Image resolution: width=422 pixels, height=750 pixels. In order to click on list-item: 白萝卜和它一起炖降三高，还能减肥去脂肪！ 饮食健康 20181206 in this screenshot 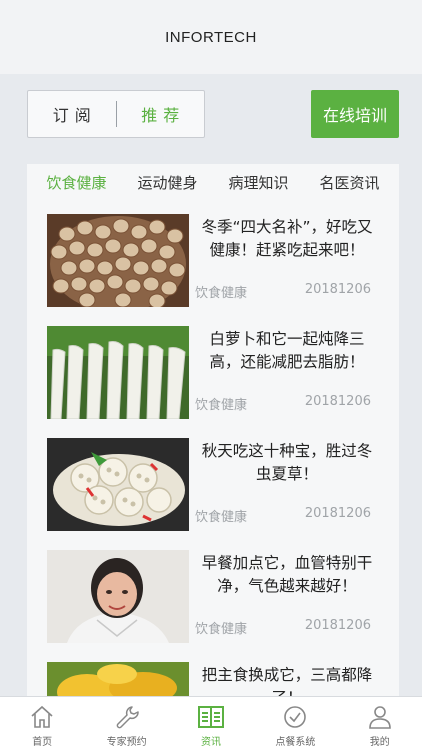, I will do `click(213, 378)`.